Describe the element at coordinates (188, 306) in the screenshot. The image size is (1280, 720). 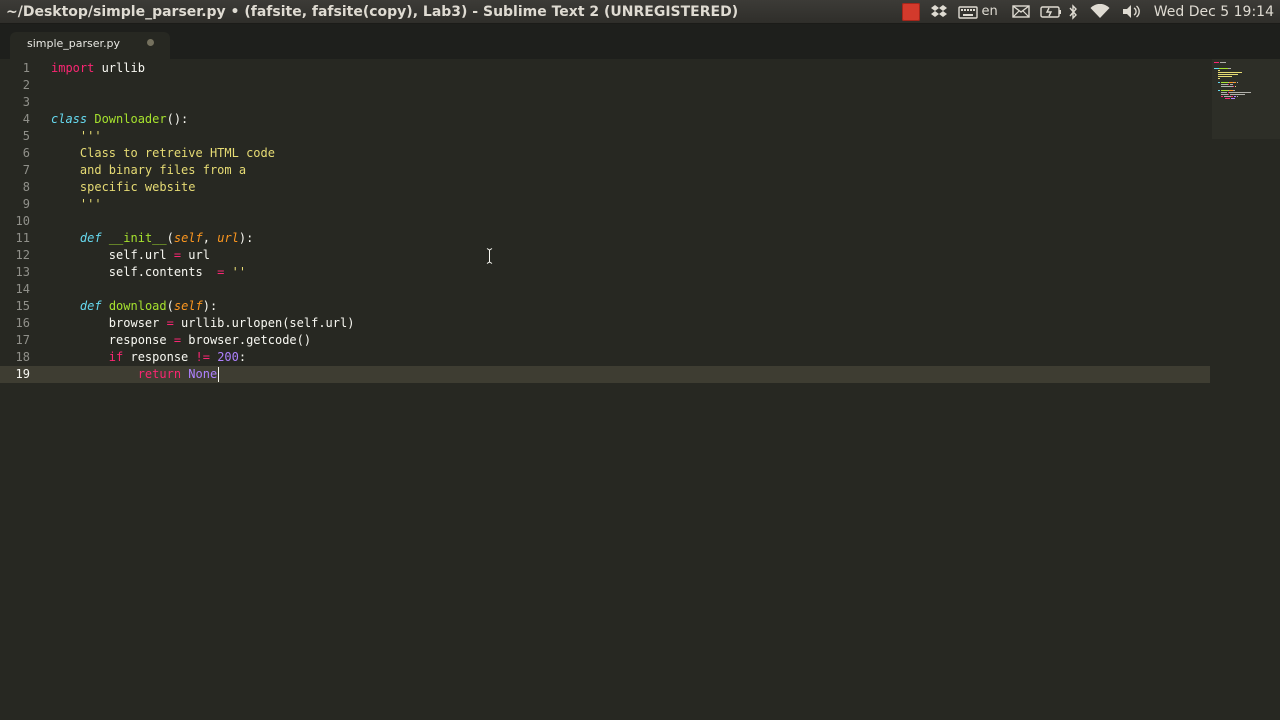
I see `code-token: self` at that location.